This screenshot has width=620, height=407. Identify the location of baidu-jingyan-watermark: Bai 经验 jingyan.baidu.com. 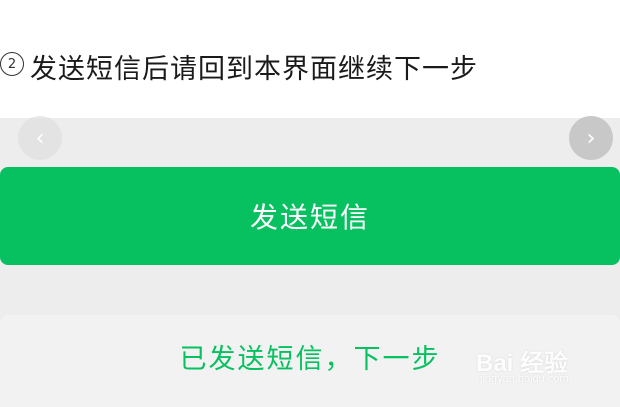
(546, 368).